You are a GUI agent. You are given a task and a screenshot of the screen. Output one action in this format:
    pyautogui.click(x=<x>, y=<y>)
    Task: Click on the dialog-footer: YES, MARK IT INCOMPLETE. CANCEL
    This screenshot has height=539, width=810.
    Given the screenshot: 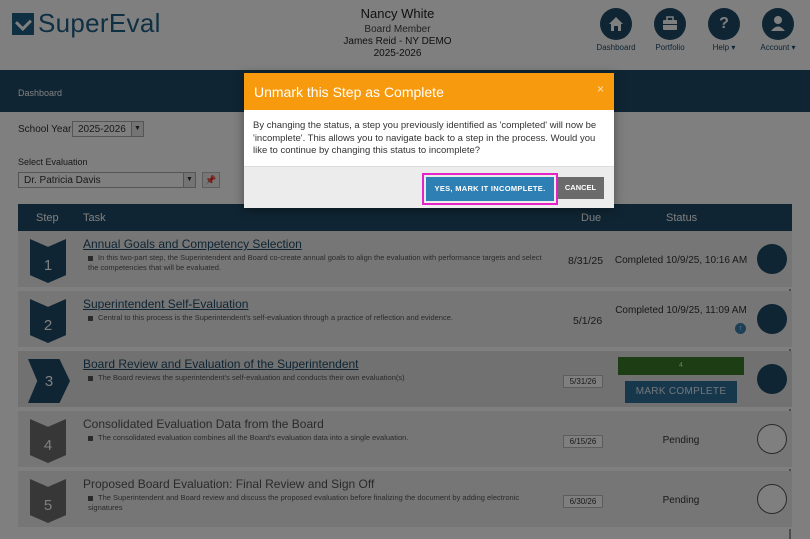 What is the action you would take?
    pyautogui.click(x=429, y=187)
    